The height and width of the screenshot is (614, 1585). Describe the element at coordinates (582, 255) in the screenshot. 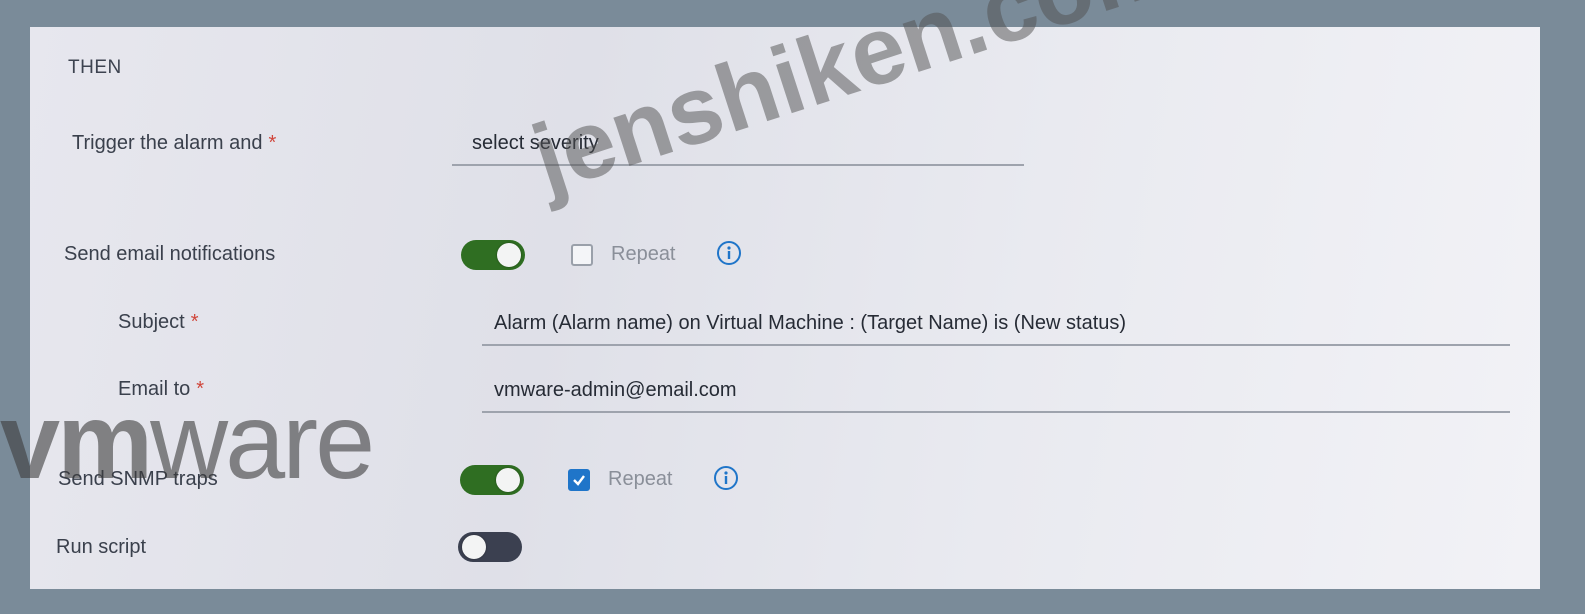

I see `email-repeat-checkbox` at that location.